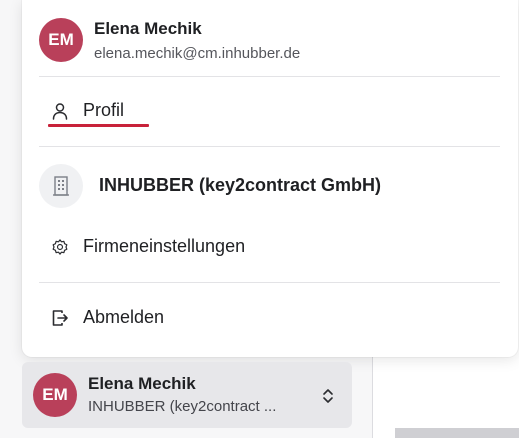 The width and height of the screenshot is (519, 438). What do you see at coordinates (104, 110) in the screenshot?
I see `menu-item-profile-label: Profil` at bounding box center [104, 110].